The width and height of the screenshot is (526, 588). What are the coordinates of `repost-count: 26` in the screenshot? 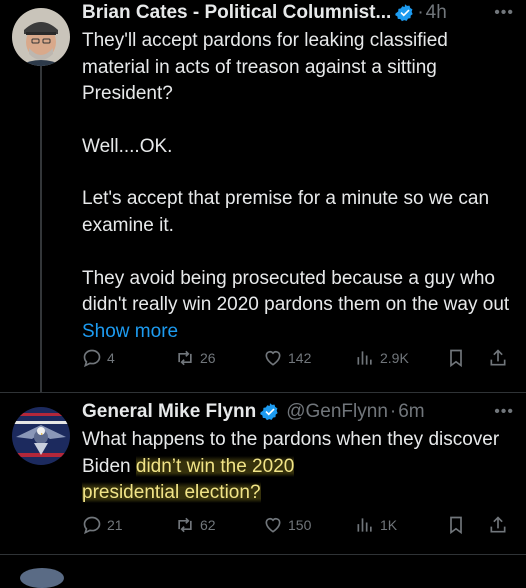 It's located at (208, 358).